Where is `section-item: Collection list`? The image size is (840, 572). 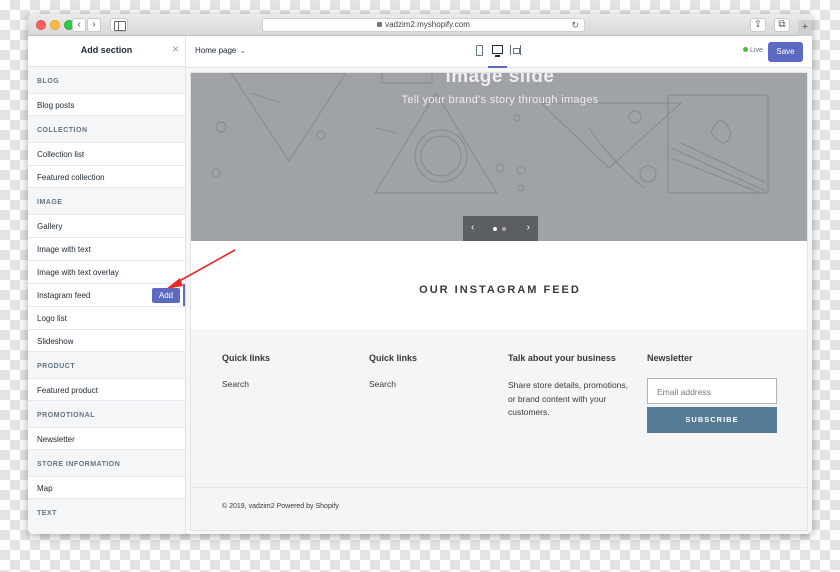 section-item: Collection list is located at coordinates (106, 153).